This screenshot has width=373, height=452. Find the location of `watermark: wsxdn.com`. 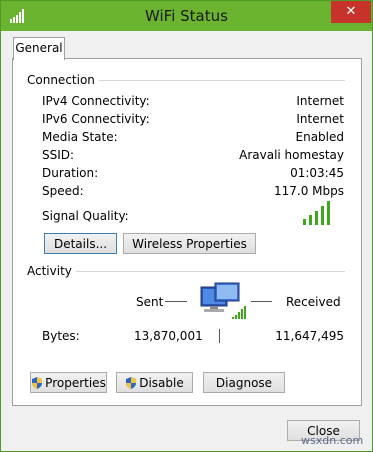

watermark: wsxdn.com is located at coordinates (332, 440).